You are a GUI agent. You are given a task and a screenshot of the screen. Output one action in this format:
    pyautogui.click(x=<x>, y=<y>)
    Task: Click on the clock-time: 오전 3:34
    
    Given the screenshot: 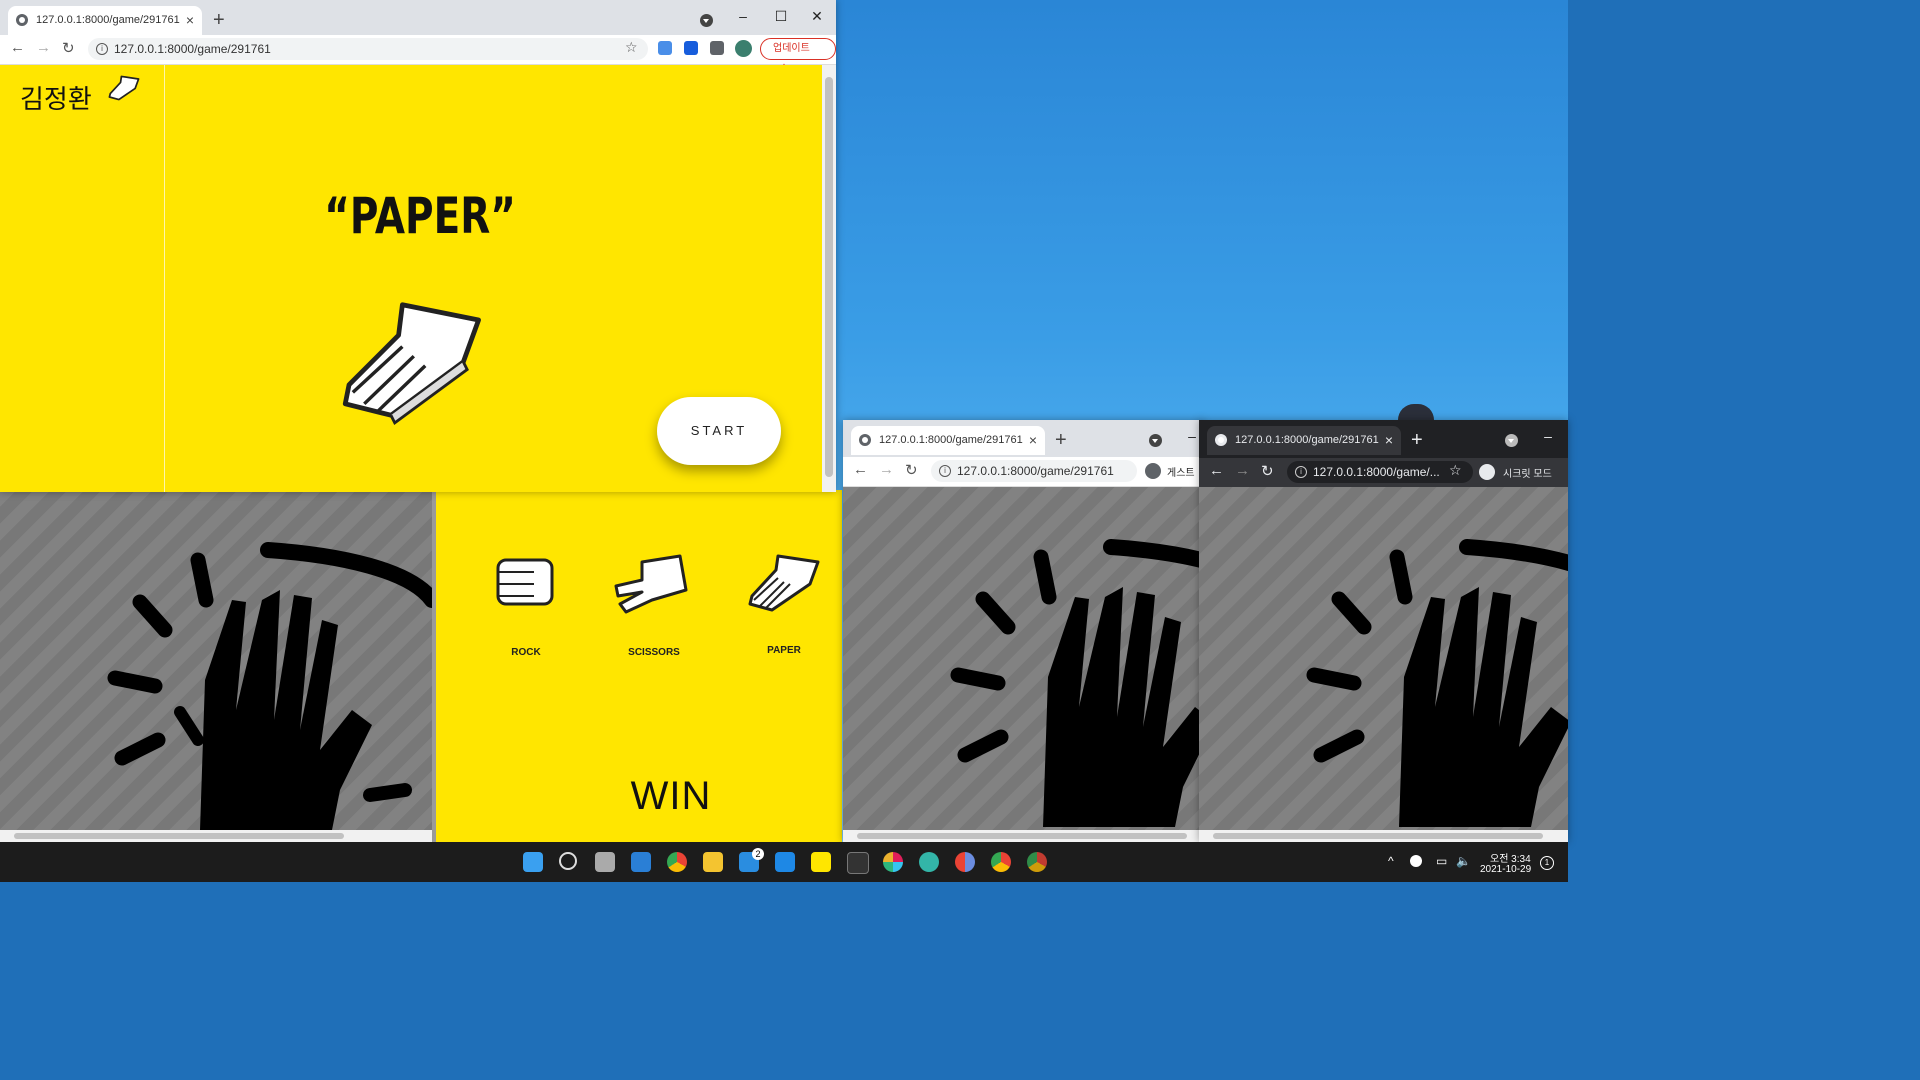 What is the action you would take?
    pyautogui.click(x=1510, y=857)
    